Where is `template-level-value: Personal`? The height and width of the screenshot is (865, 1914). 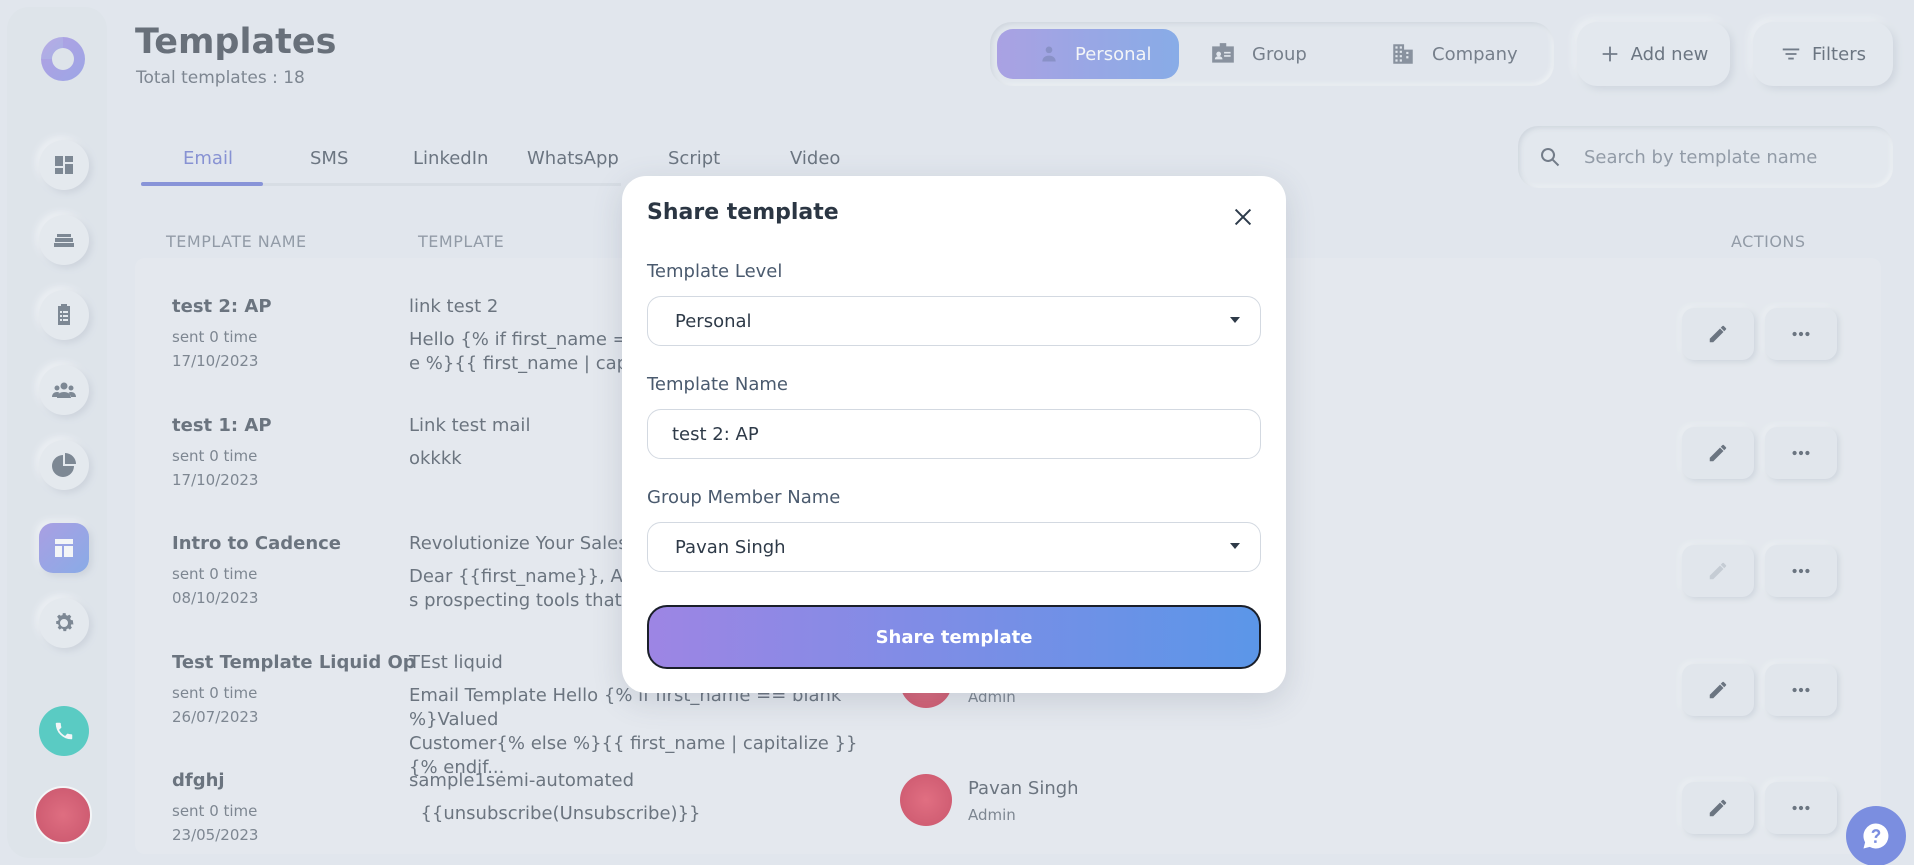 template-level-value: Personal is located at coordinates (713, 321).